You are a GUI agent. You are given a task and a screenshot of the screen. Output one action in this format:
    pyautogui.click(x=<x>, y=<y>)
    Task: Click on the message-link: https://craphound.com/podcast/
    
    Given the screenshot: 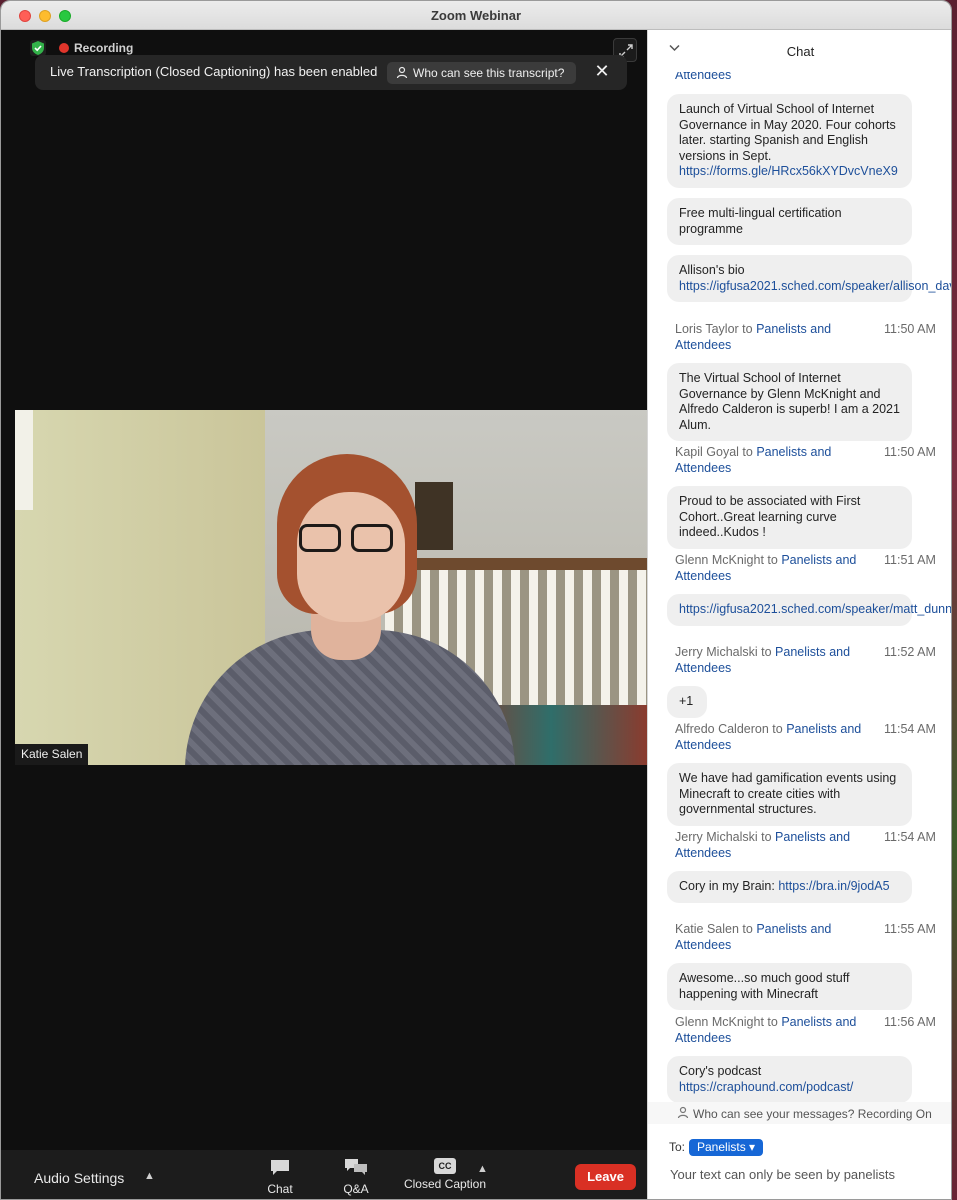 What is the action you would take?
    pyautogui.click(x=766, y=1087)
    